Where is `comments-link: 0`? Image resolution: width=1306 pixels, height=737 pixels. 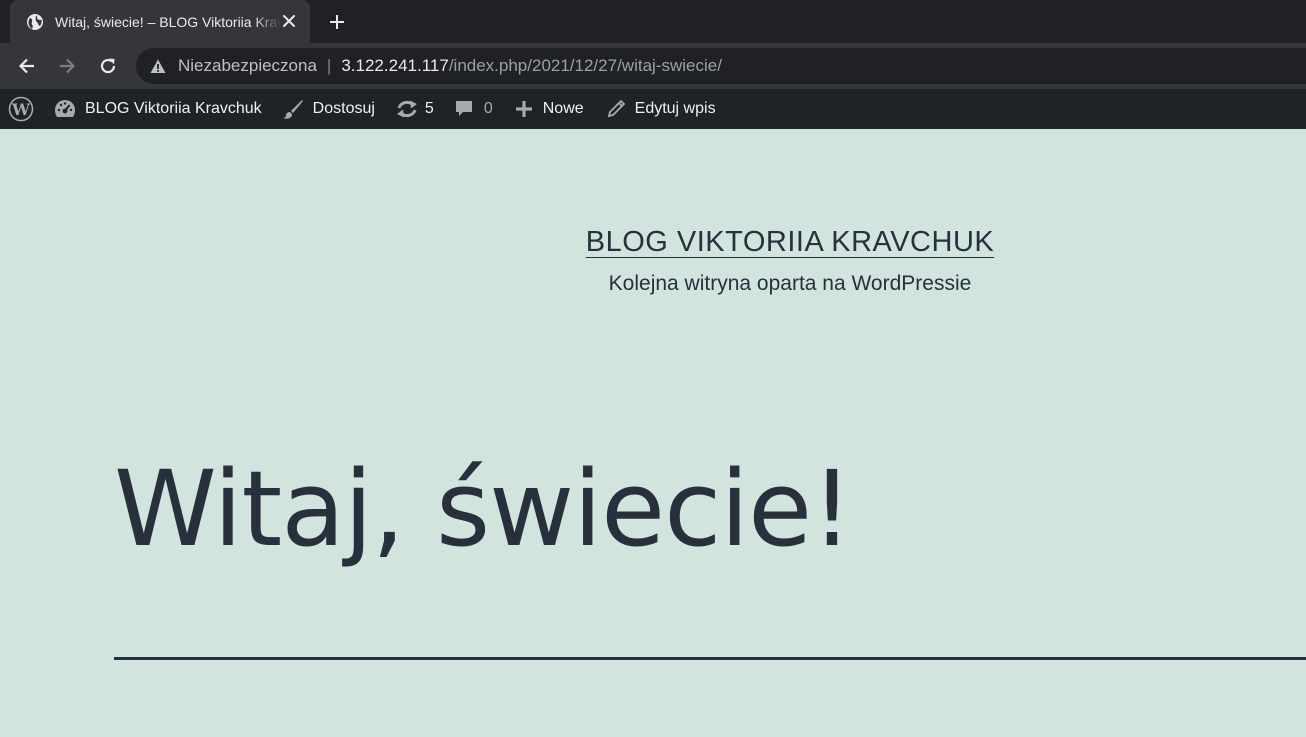
comments-link: 0 is located at coordinates (473, 109).